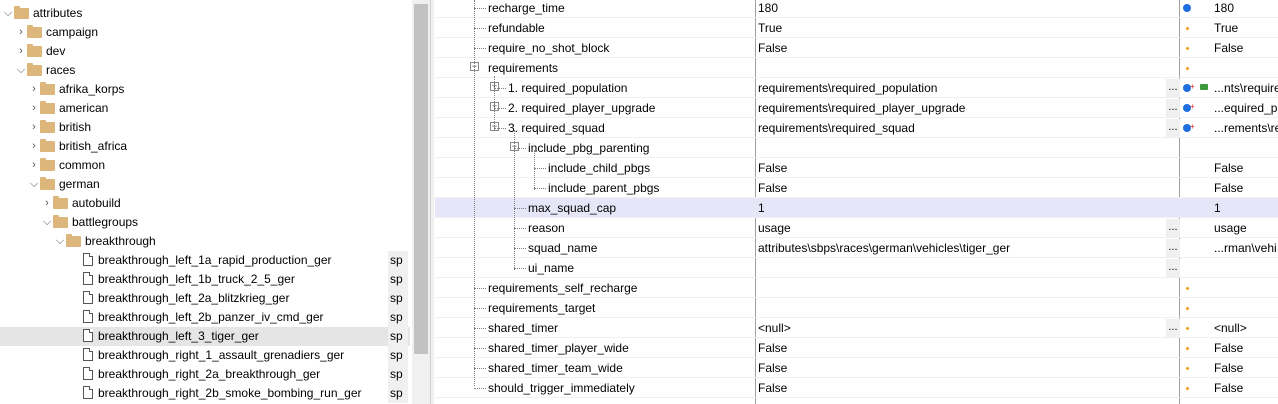 This screenshot has width=1278, height=404. I want to click on tree-file-item: breakthrough_left_2a_blitzkrieg_ger sp, so click(205, 298).